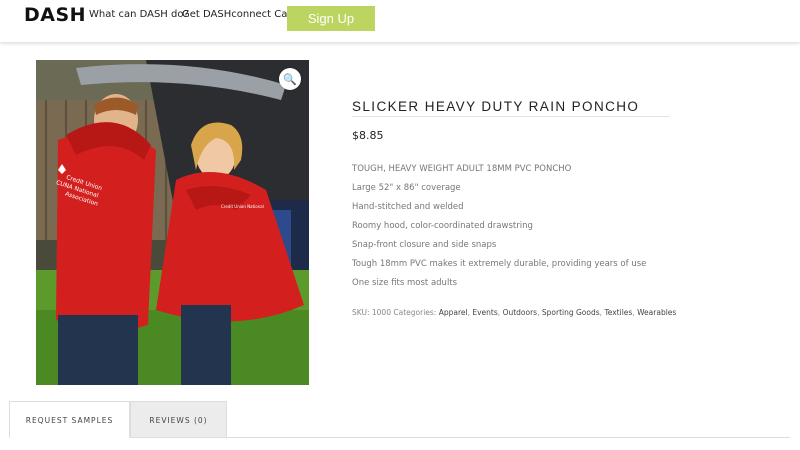 Image resolution: width=800 pixels, height=450 pixels. I want to click on nav-link-get-card: Get DASHconnect Card, so click(240, 14).